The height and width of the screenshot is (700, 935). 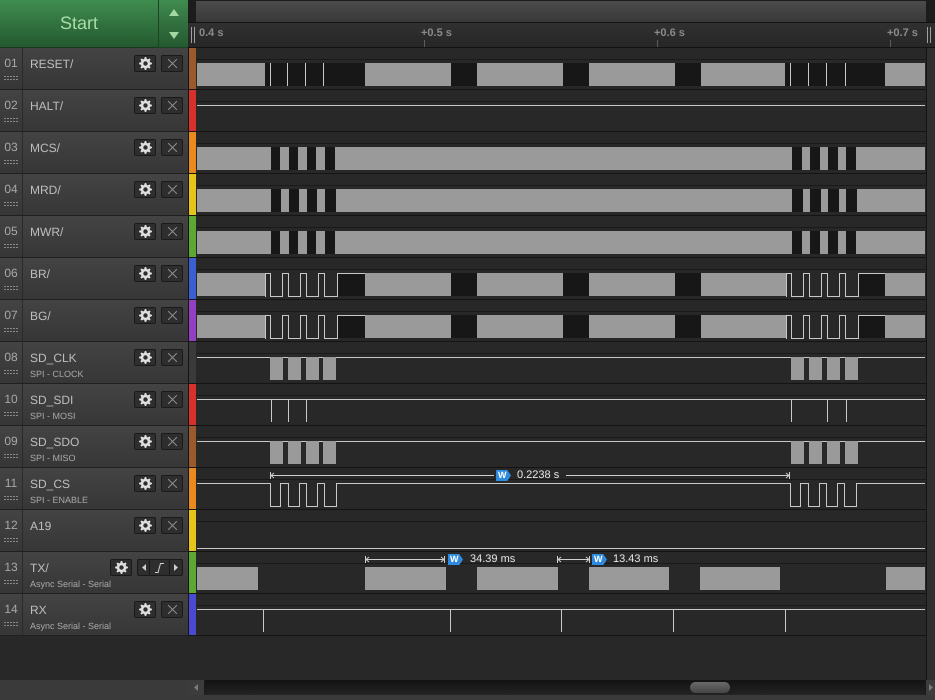 What do you see at coordinates (11, 105) in the screenshot?
I see `channel-number: 02` at bounding box center [11, 105].